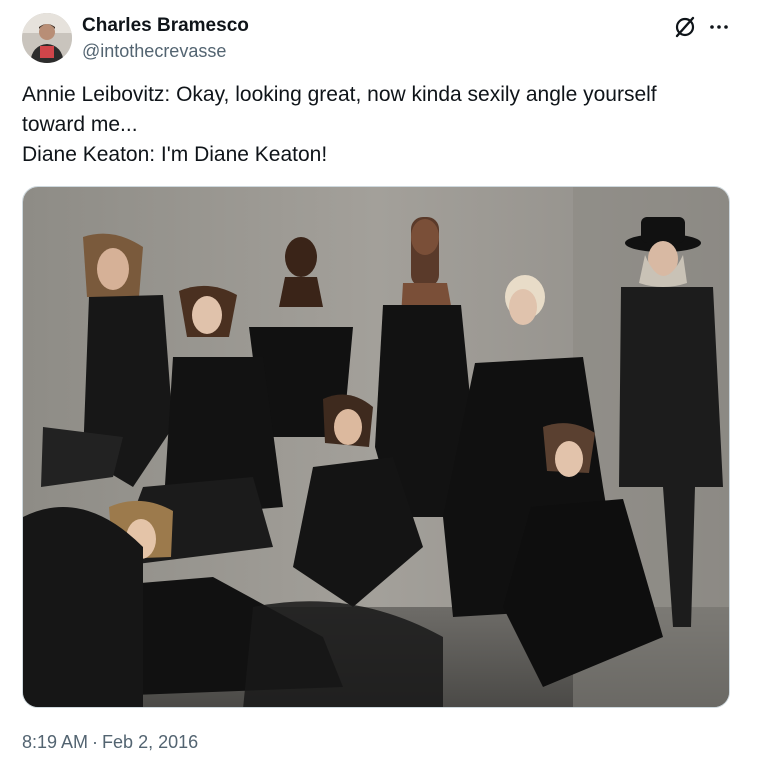 Image resolution: width=765 pixels, height=772 pixels. I want to click on tweet-date: Feb 2, 2016, so click(150, 742).